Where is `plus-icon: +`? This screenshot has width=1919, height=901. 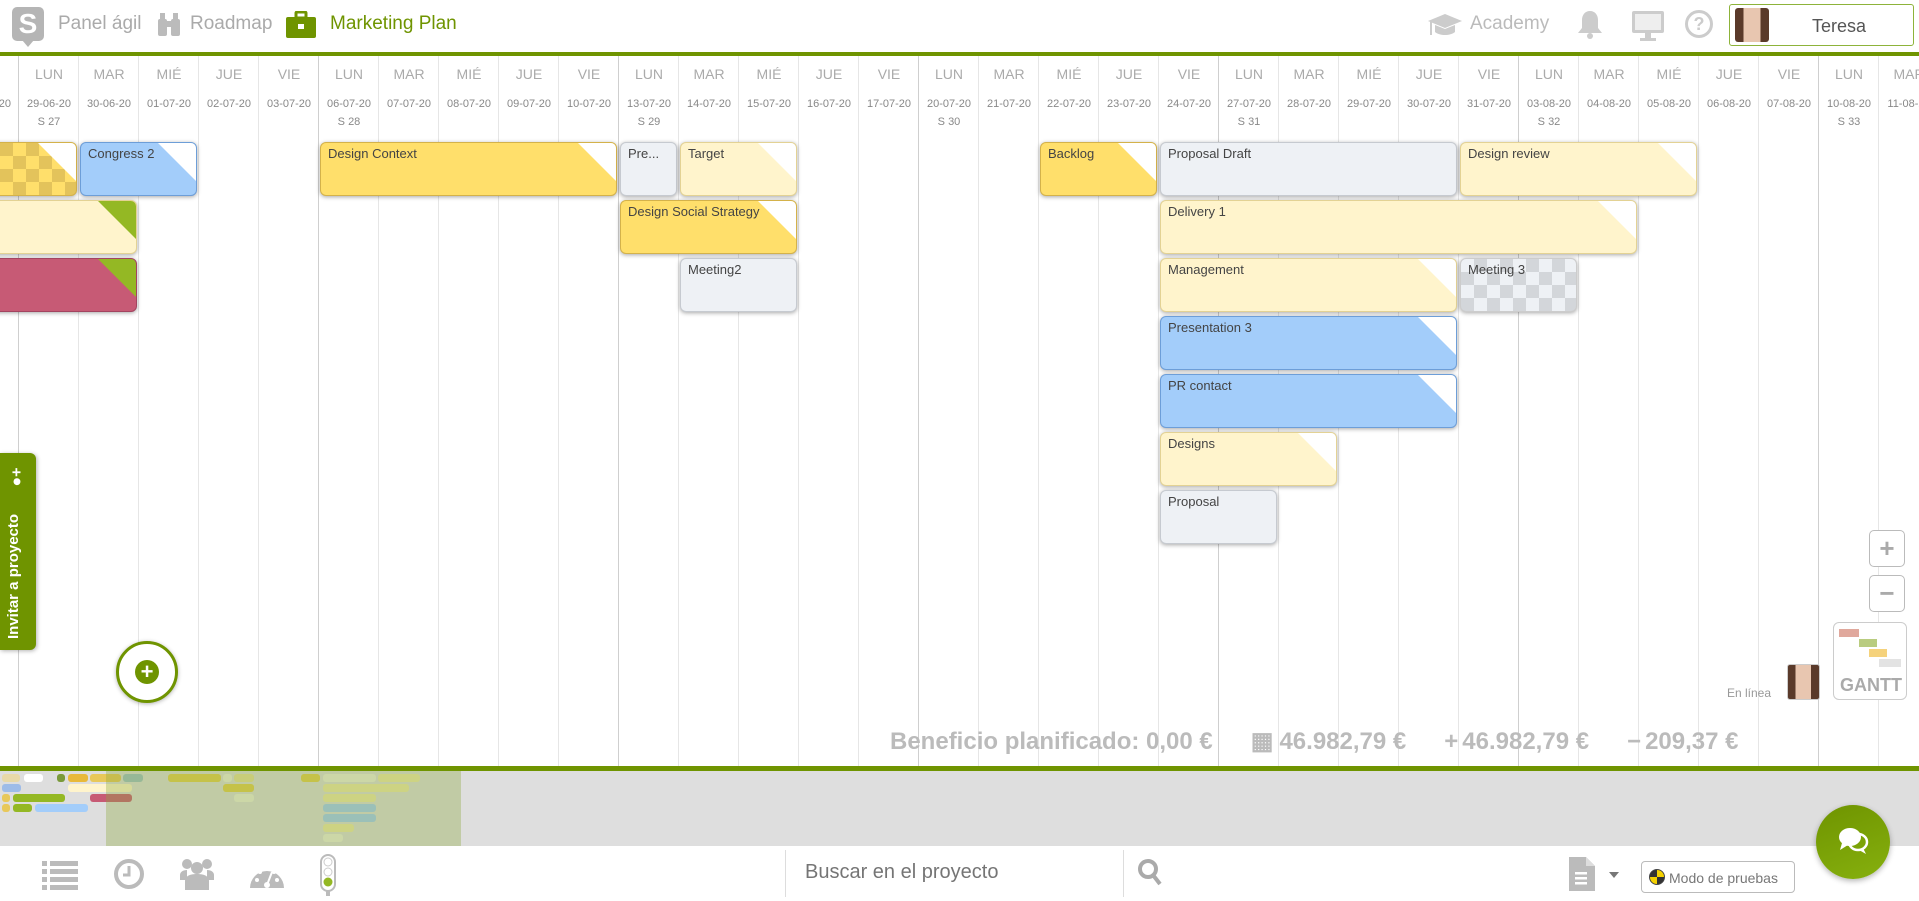
plus-icon: + is located at coordinates (1451, 741).